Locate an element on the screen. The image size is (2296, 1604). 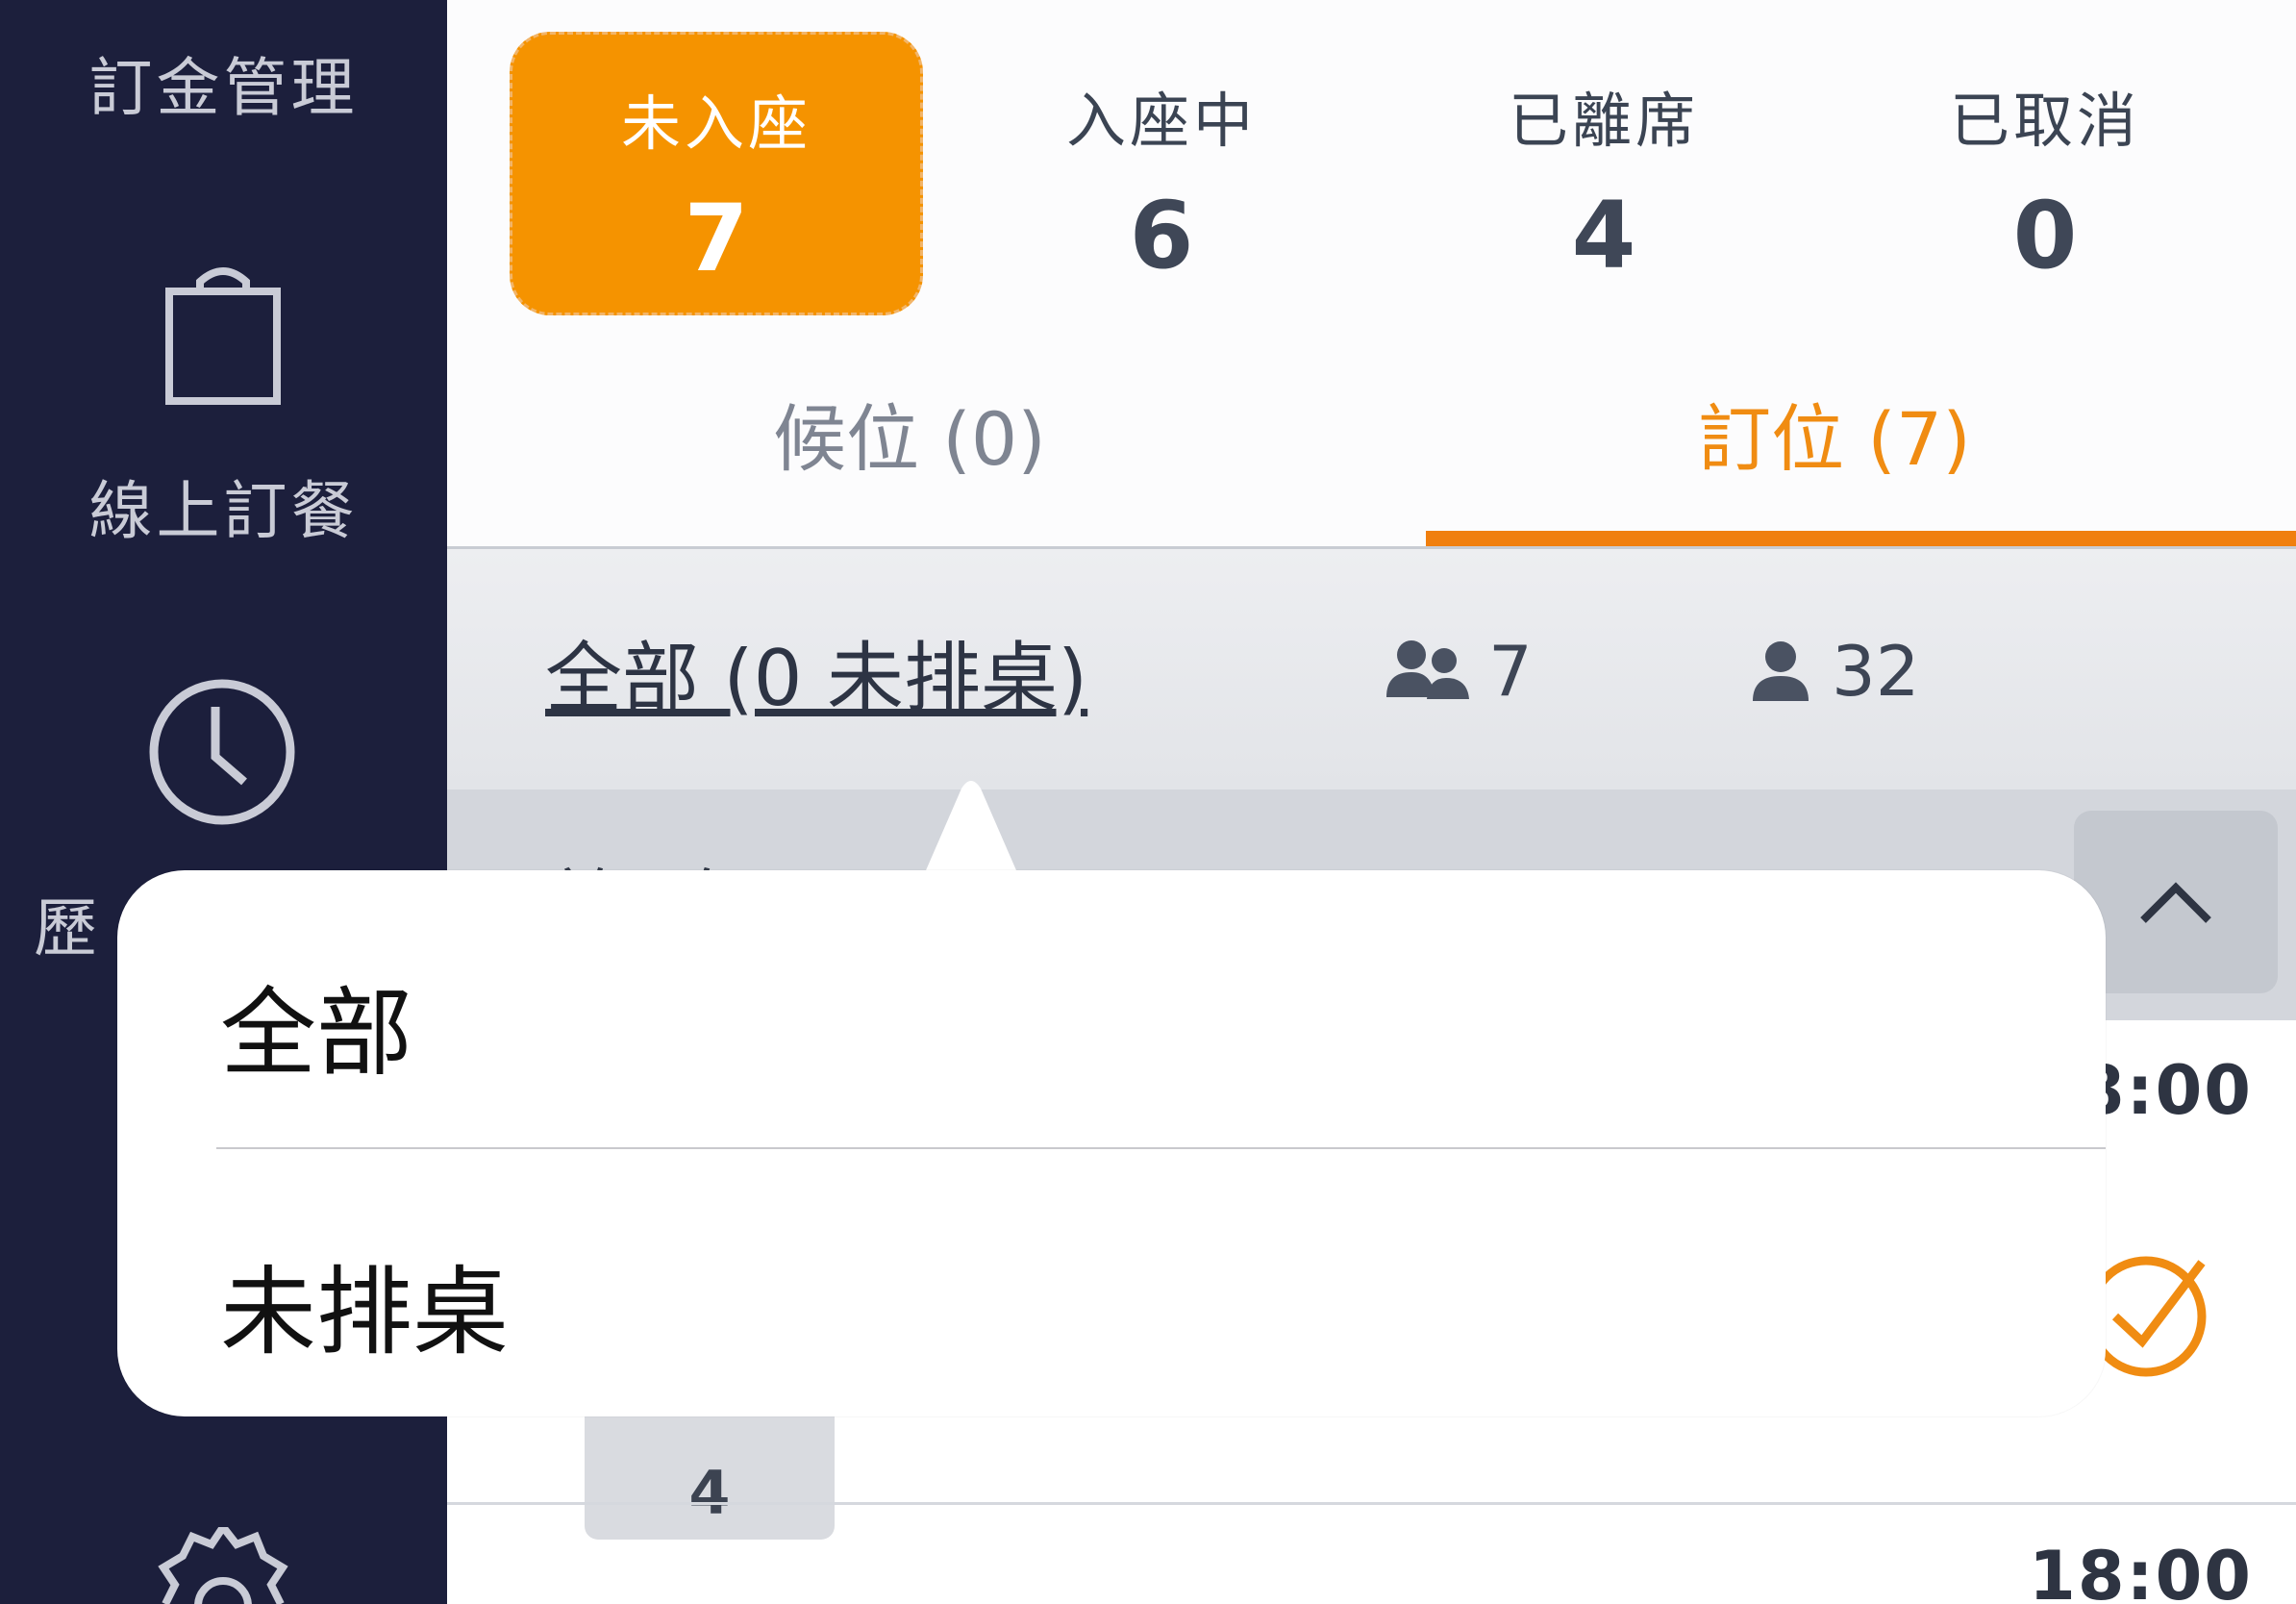
popover-option-unassigned: 未排桌 is located at coordinates (364, 1303).